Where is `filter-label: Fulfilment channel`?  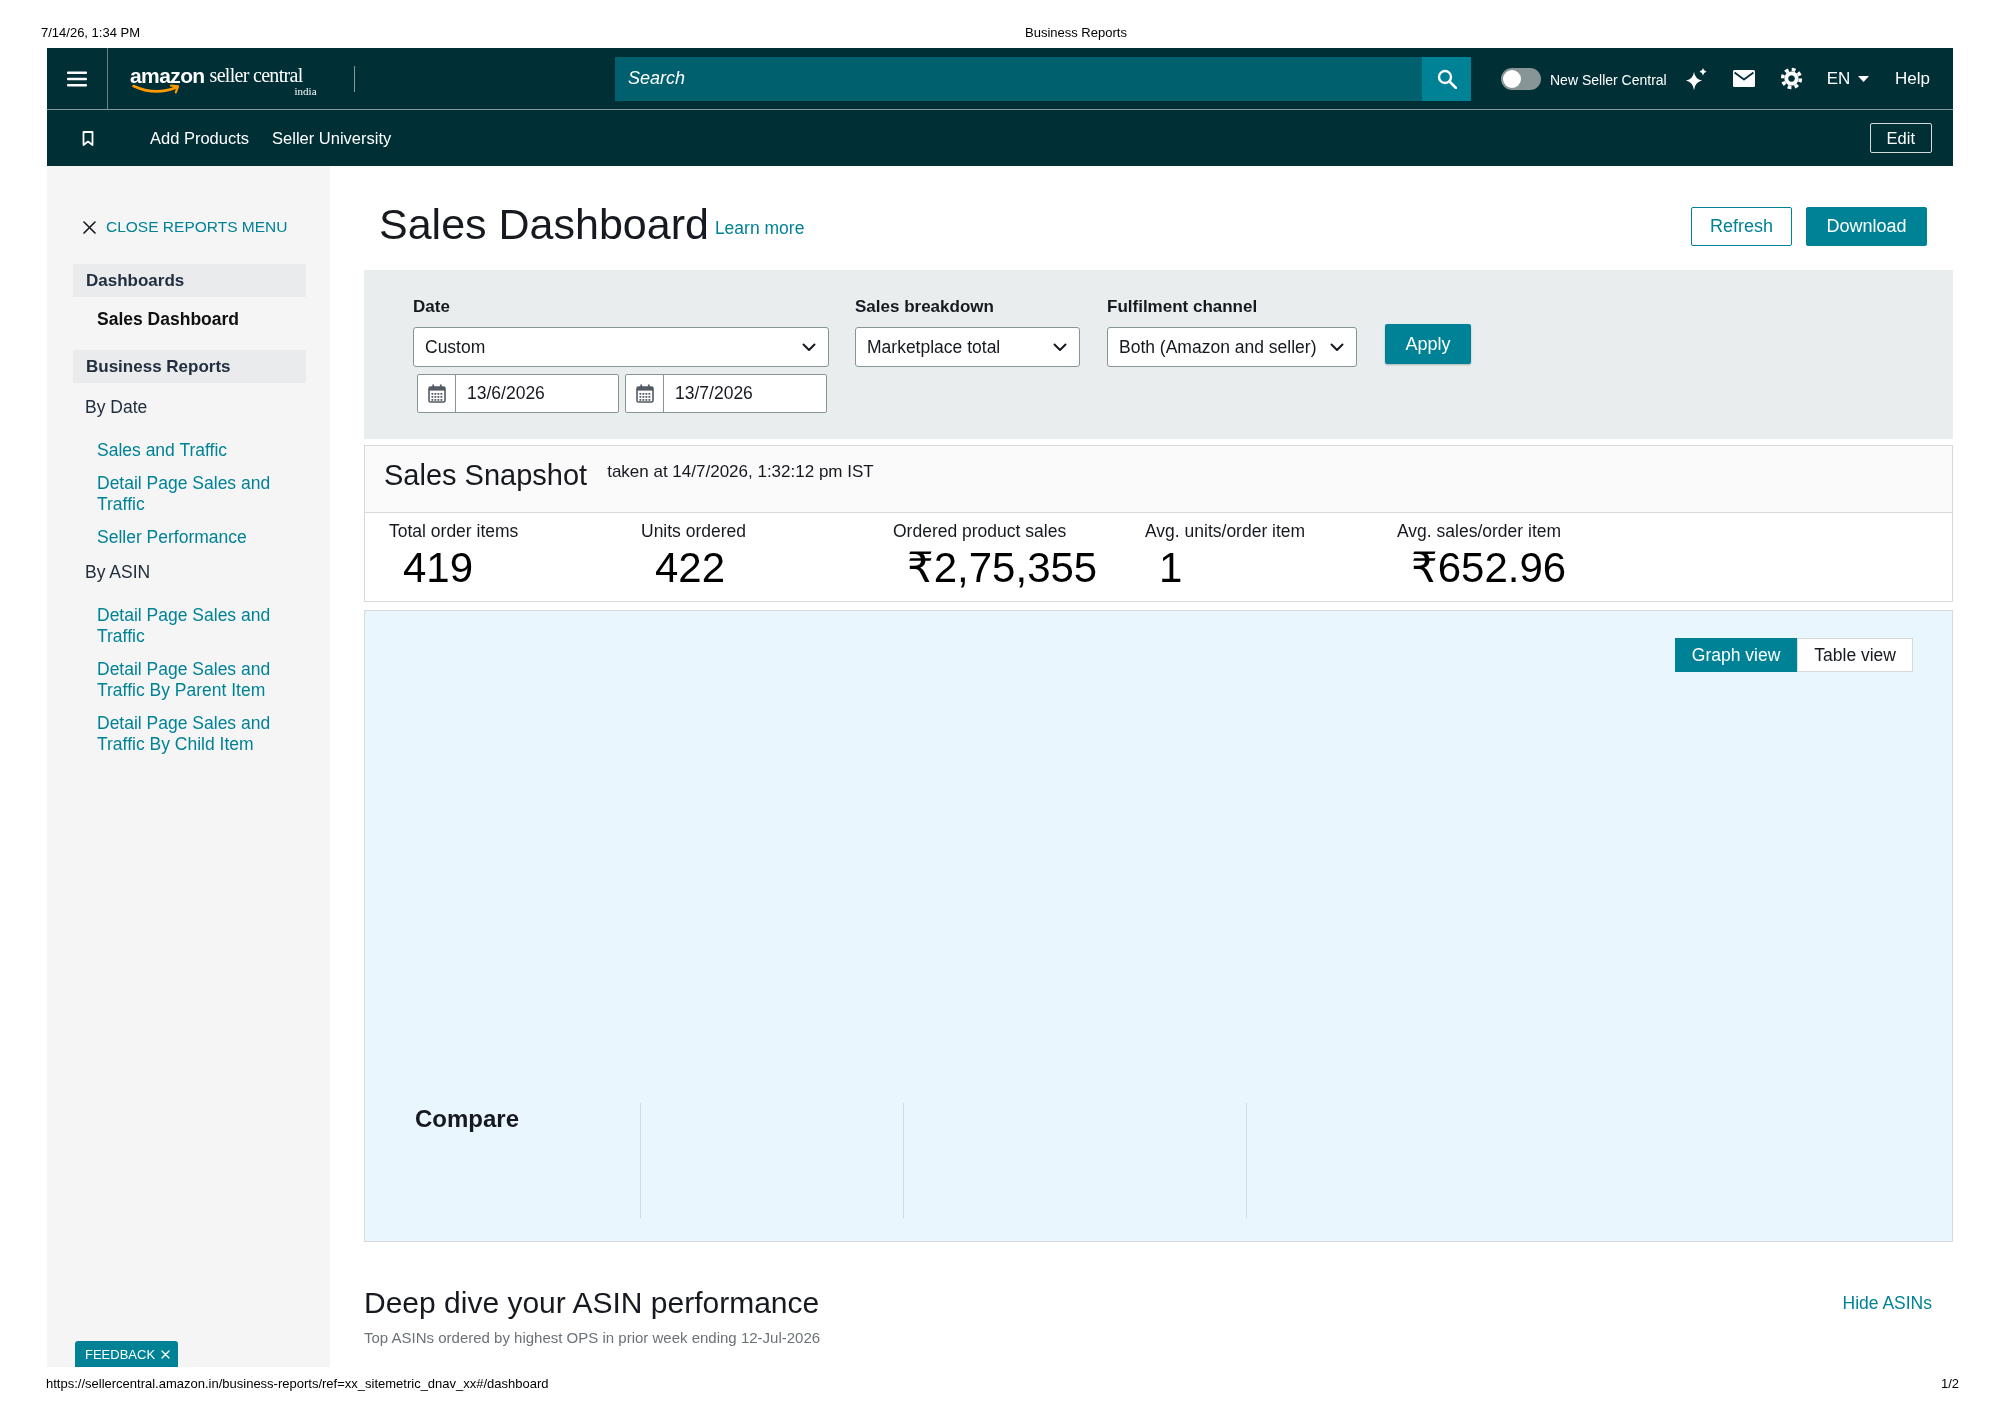
filter-label: Fulfilment channel is located at coordinates (1182, 307).